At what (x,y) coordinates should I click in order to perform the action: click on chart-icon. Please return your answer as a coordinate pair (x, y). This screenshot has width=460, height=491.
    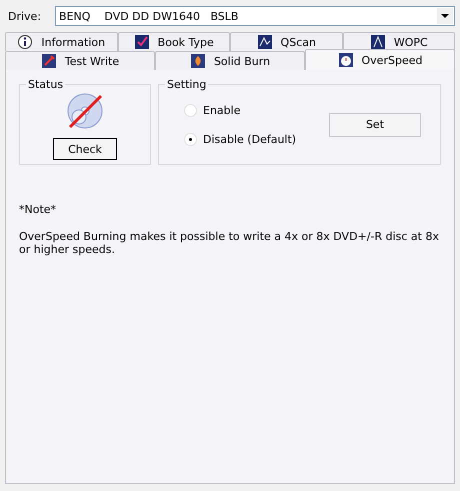
    Looking at the image, I should click on (378, 42).